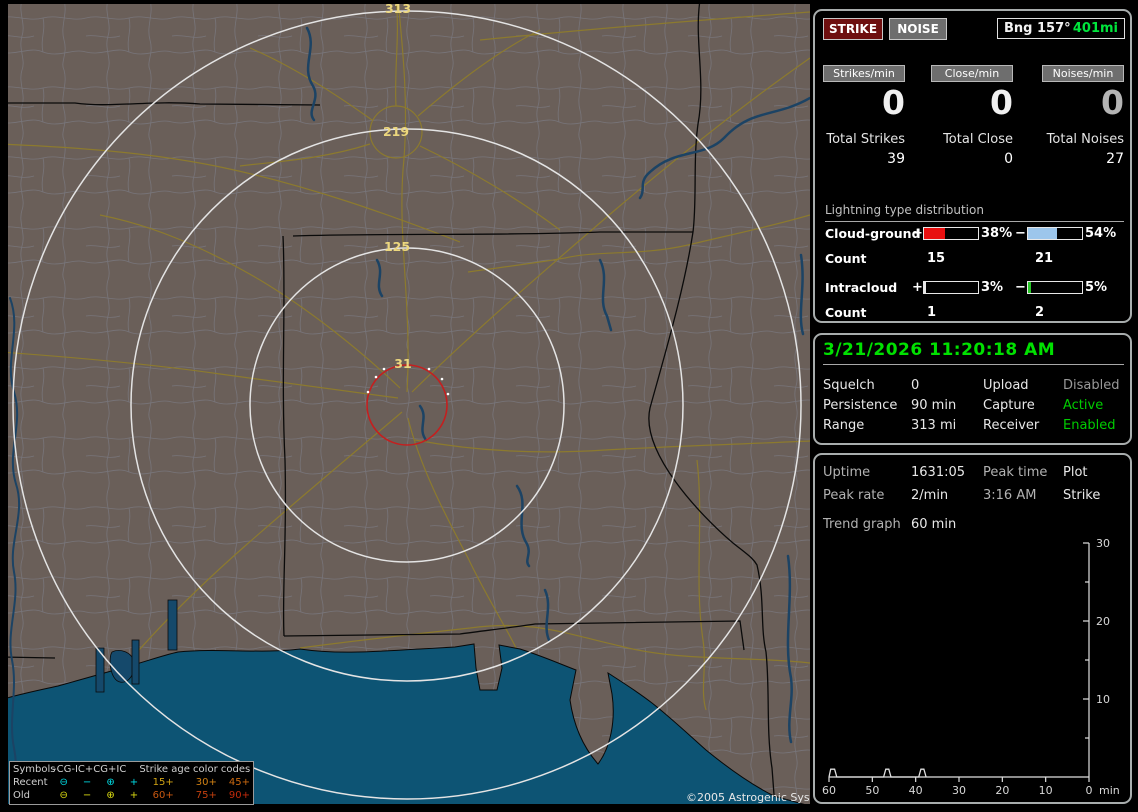  What do you see at coordinates (748, 797) in the screenshot?
I see `copyright-text: ©2005 Astrogenic Systems` at bounding box center [748, 797].